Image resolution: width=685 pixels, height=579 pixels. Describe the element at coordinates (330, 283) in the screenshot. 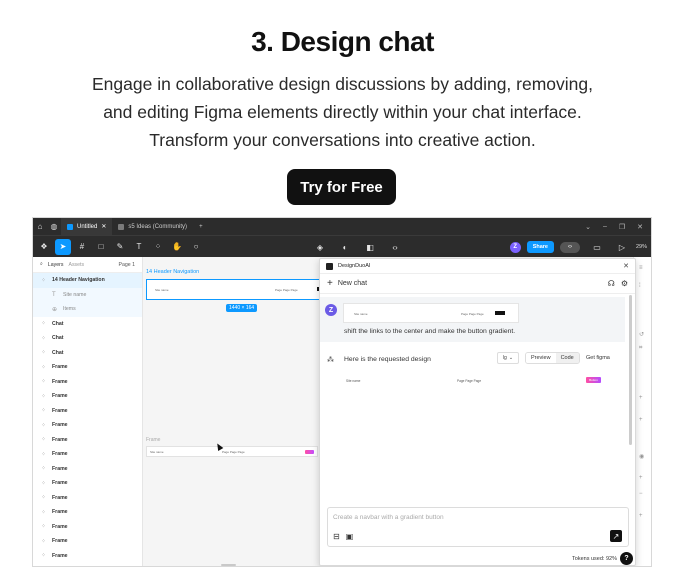

I see `plus-icon: +` at that location.